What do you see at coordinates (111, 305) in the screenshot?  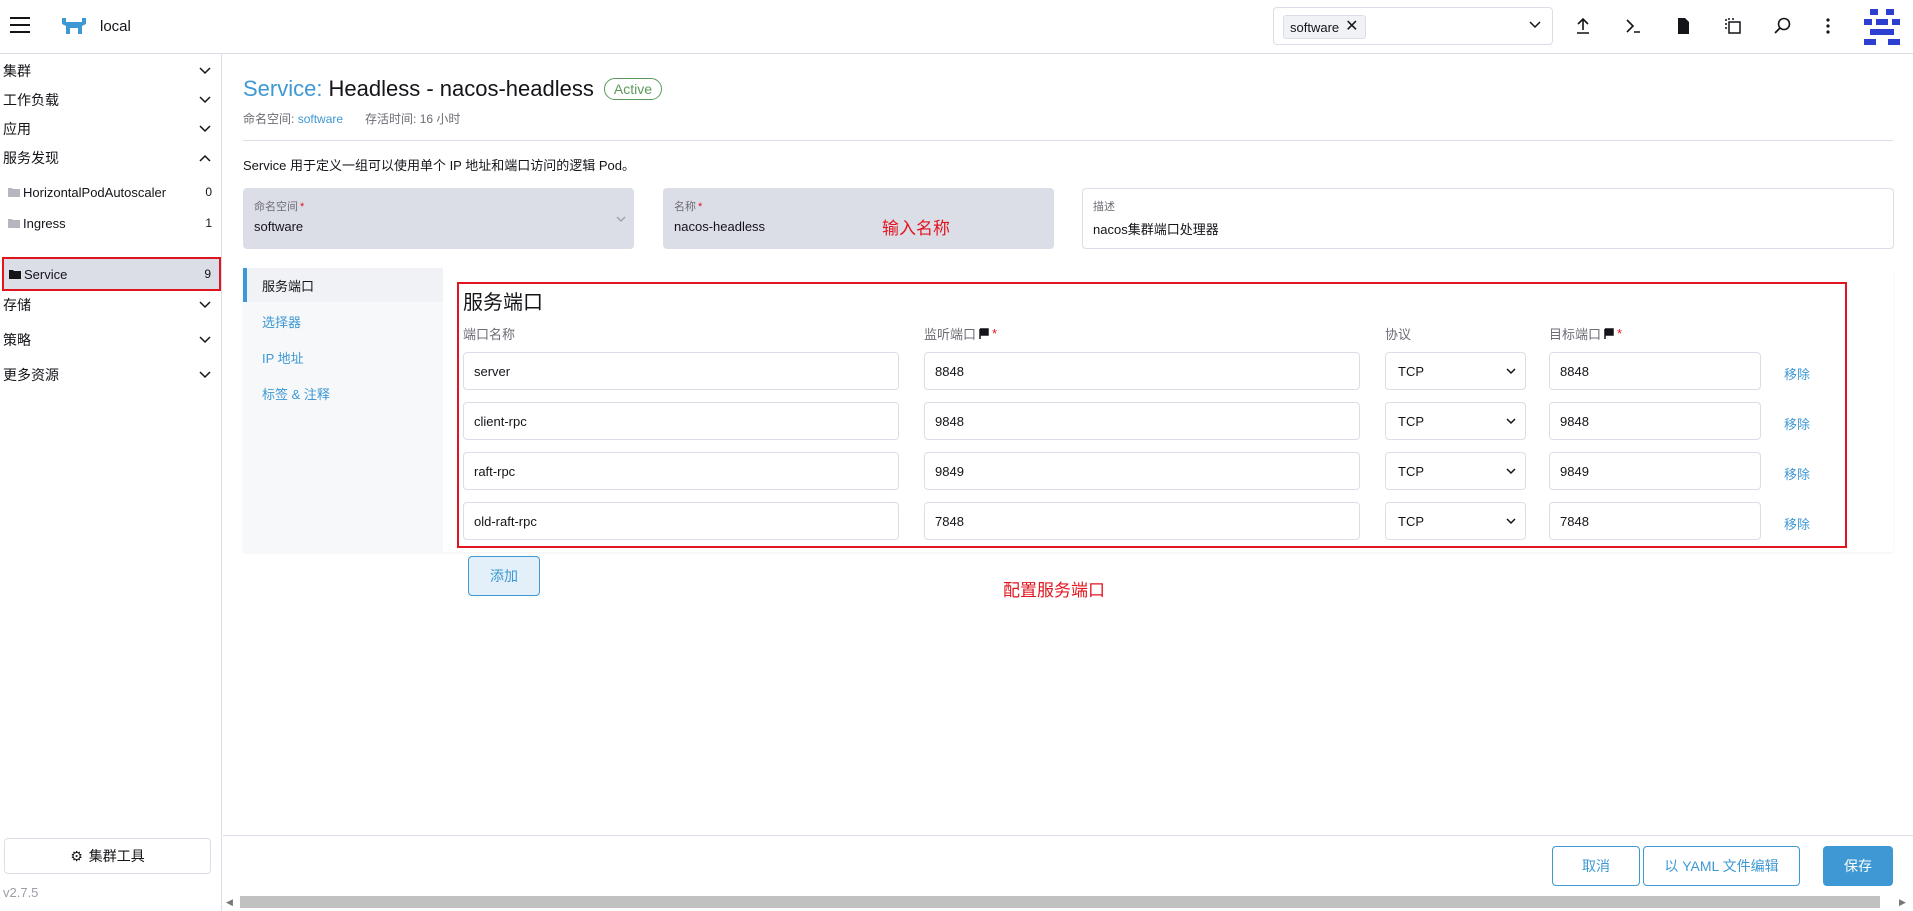 I see `nav-group-storage: 存储` at bounding box center [111, 305].